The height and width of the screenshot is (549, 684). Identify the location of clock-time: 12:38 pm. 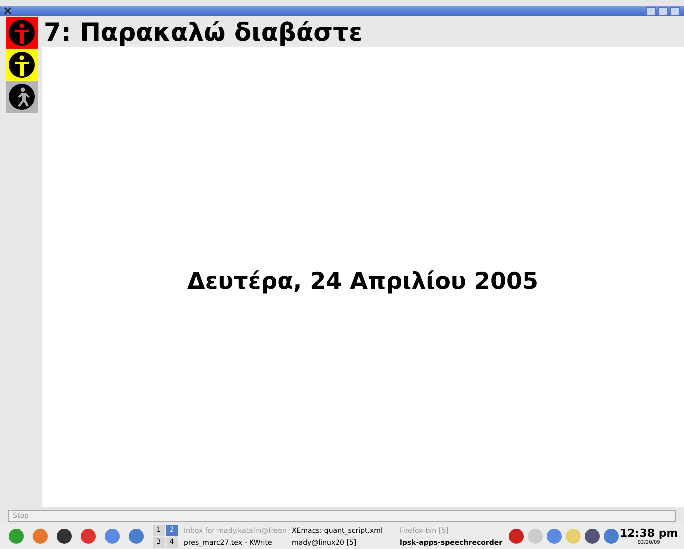
(649, 533).